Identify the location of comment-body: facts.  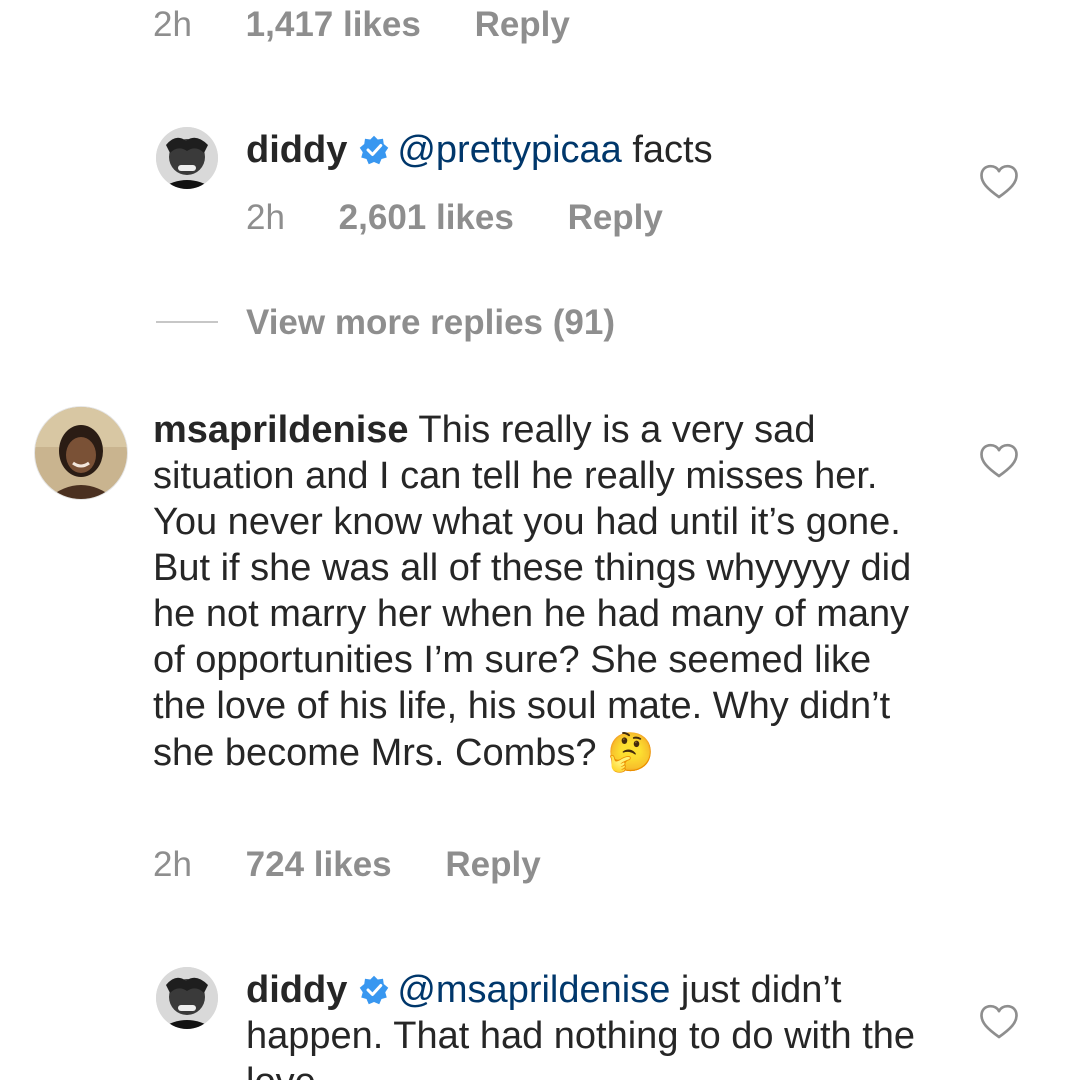
(667, 150).